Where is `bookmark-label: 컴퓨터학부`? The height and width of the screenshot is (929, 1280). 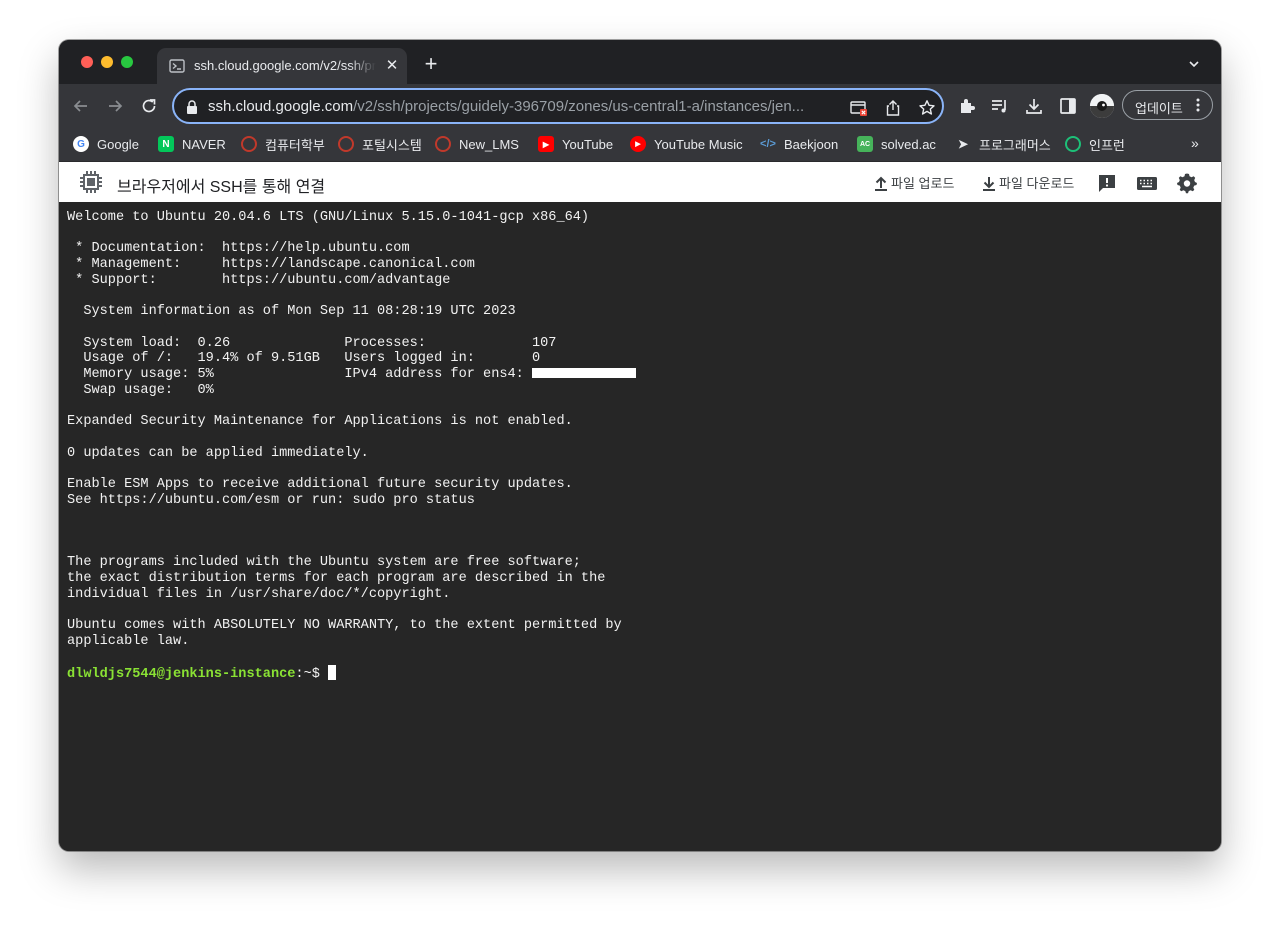 bookmark-label: 컴퓨터학부 is located at coordinates (295, 145).